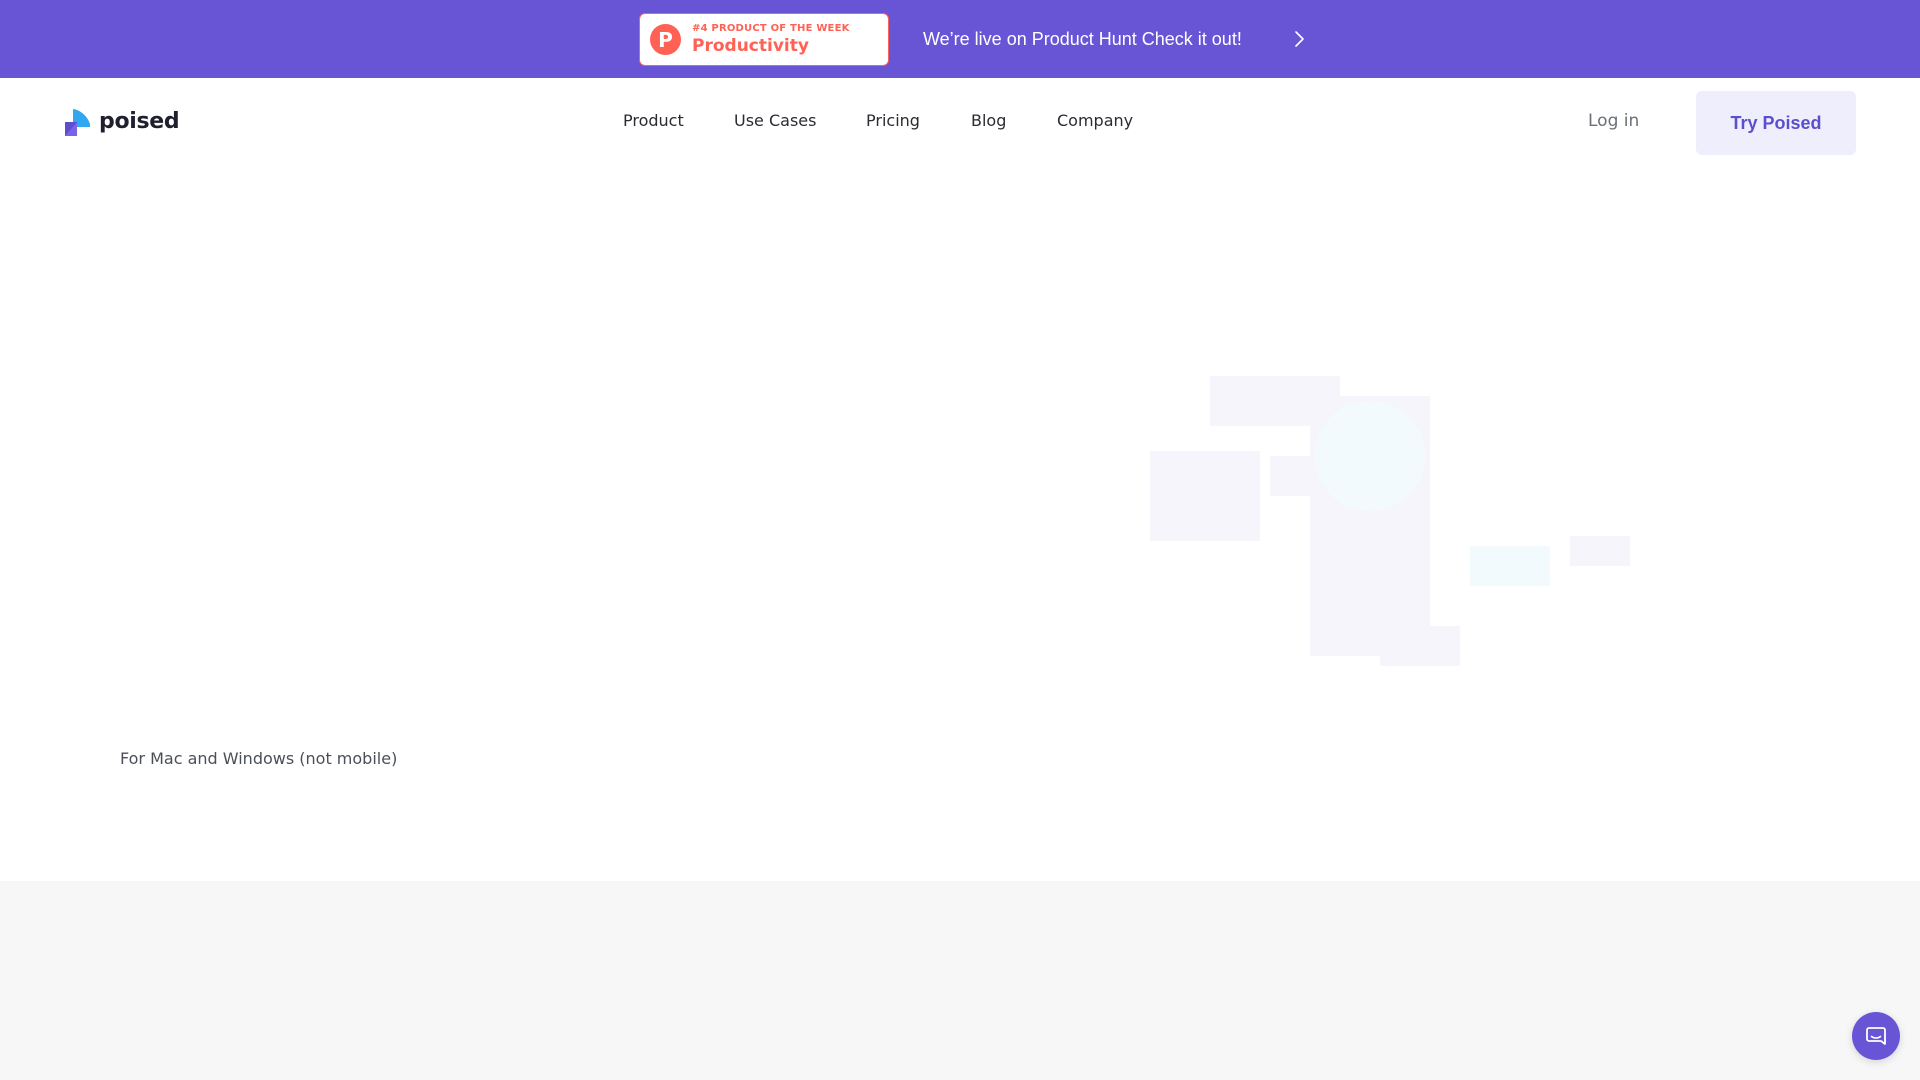 This screenshot has height=1080, width=1920. I want to click on product-hunt-badge-text: #4 PRODUCT OF THE WEEK Productivity, so click(771, 39).